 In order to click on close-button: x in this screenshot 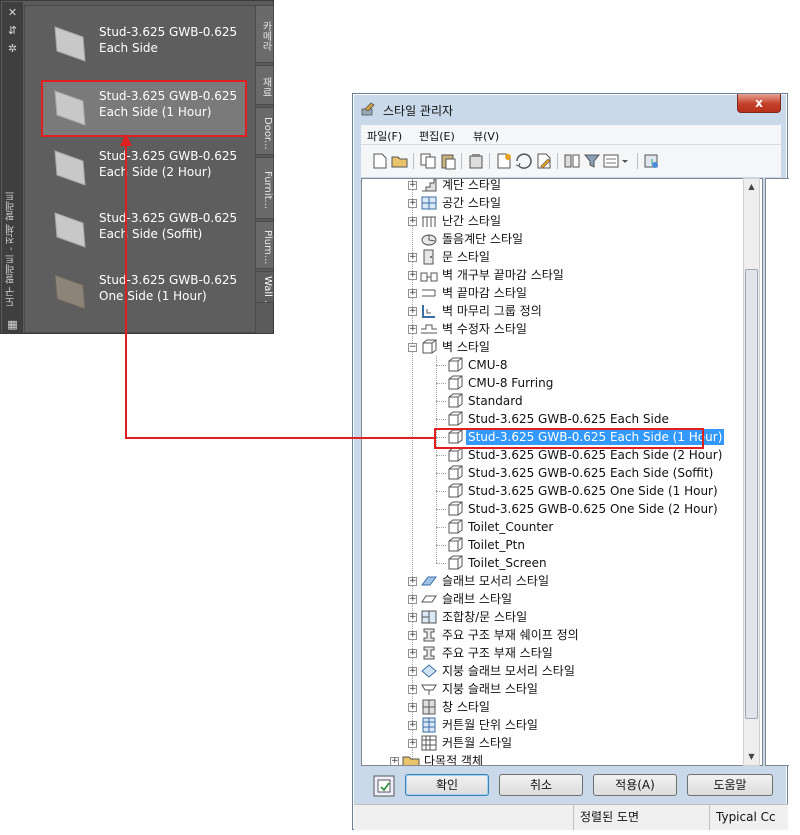, I will do `click(759, 103)`.